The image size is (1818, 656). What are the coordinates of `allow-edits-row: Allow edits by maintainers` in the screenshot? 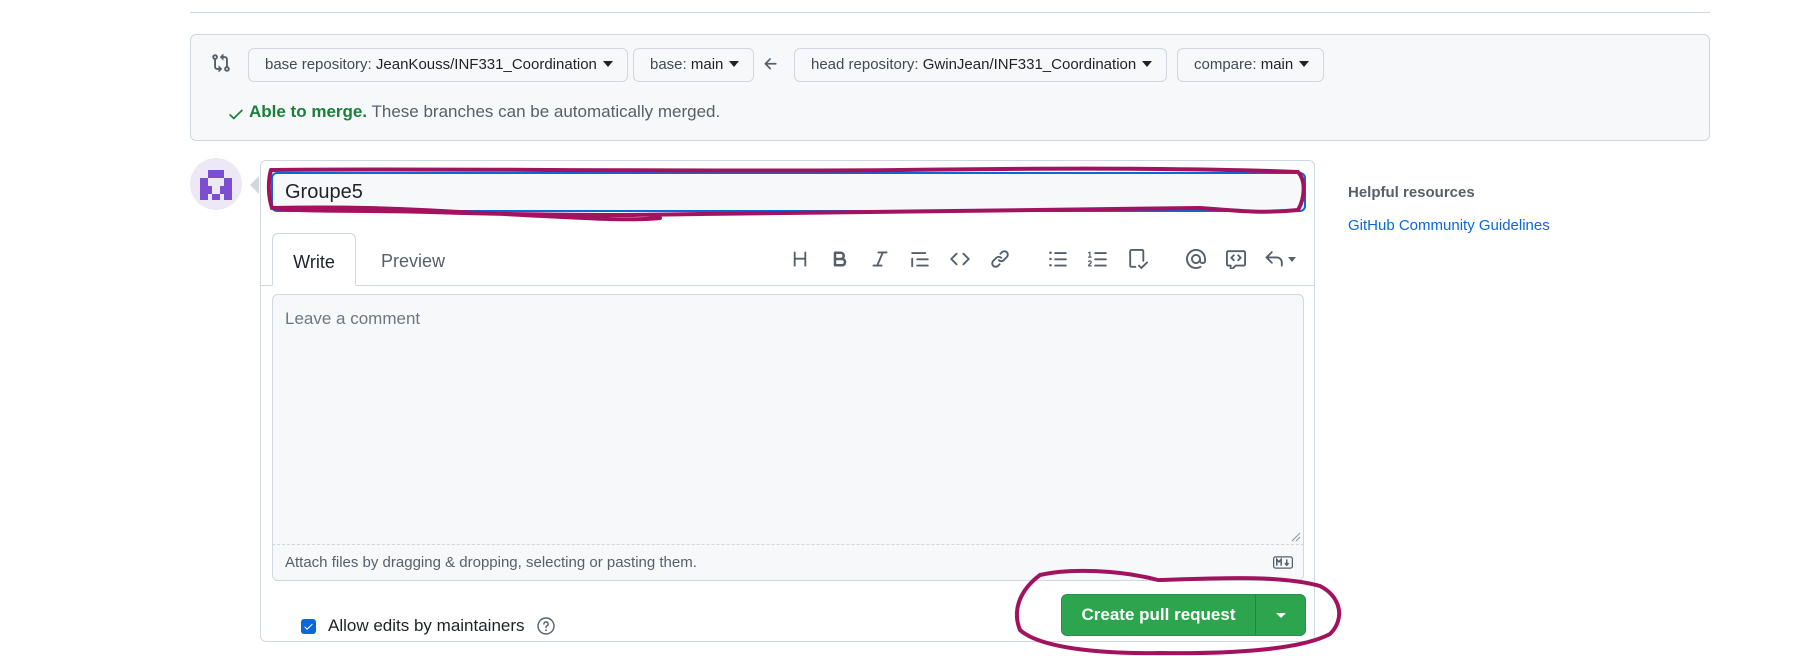 It's located at (428, 626).